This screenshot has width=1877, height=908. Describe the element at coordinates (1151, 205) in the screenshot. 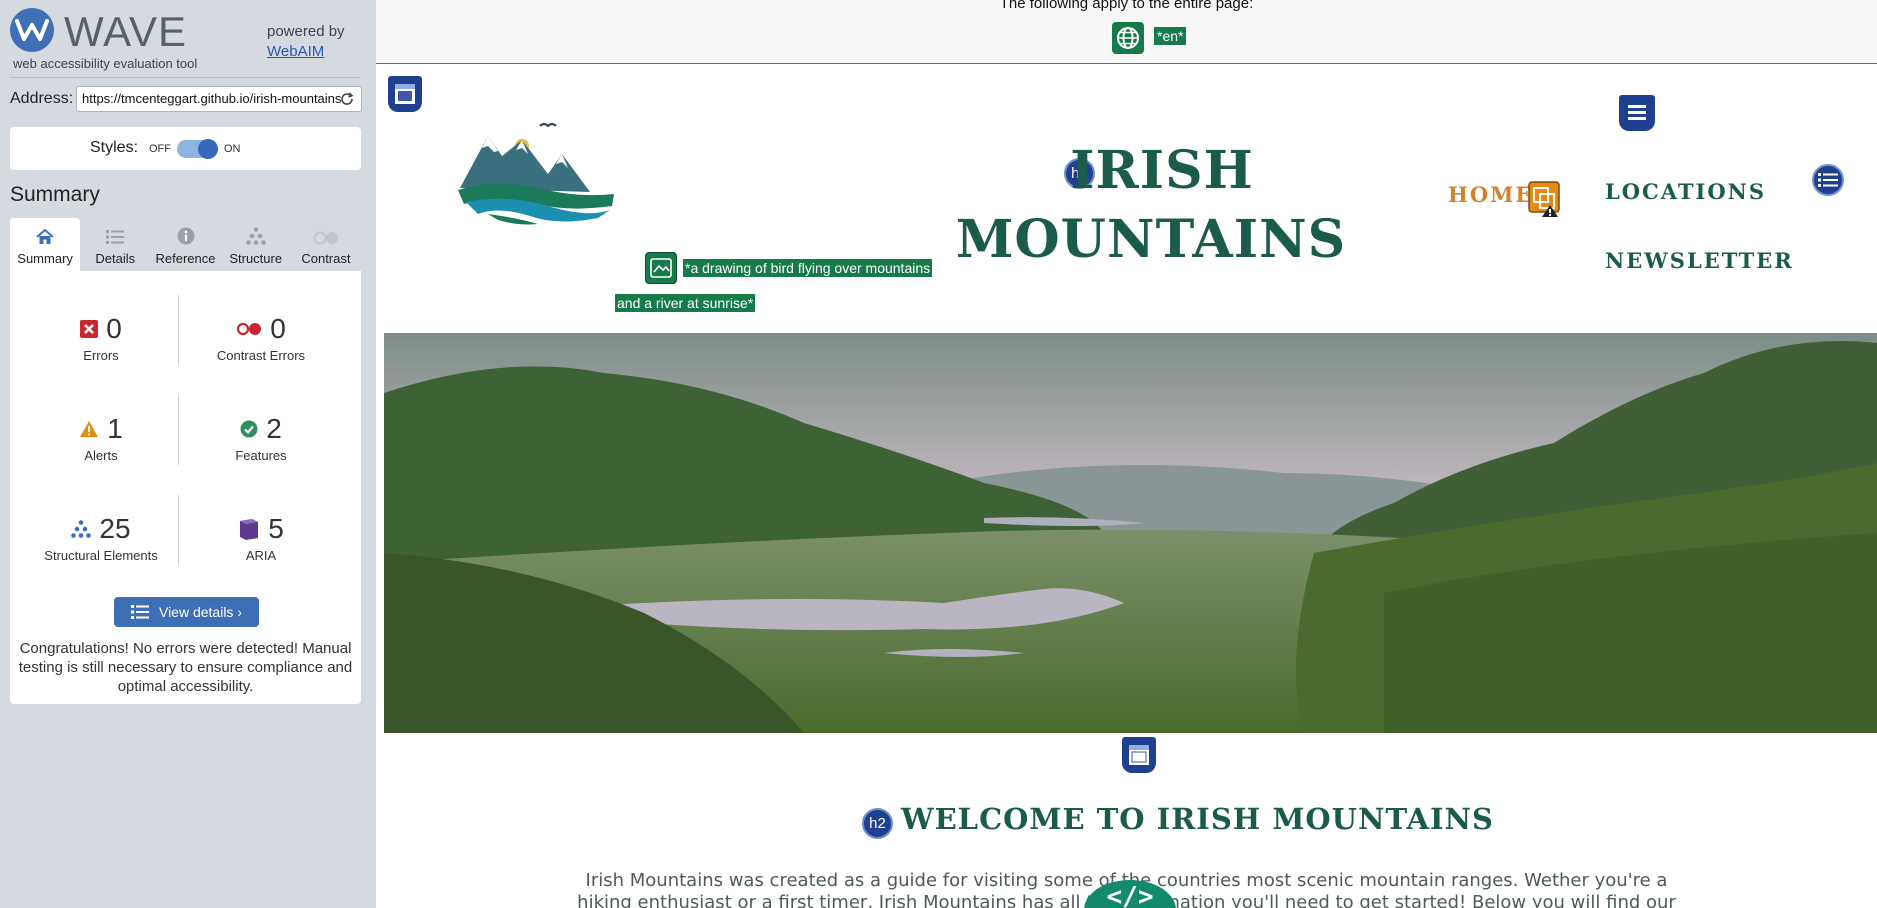

I see `site-title: IRISH MOUNTAINS` at that location.